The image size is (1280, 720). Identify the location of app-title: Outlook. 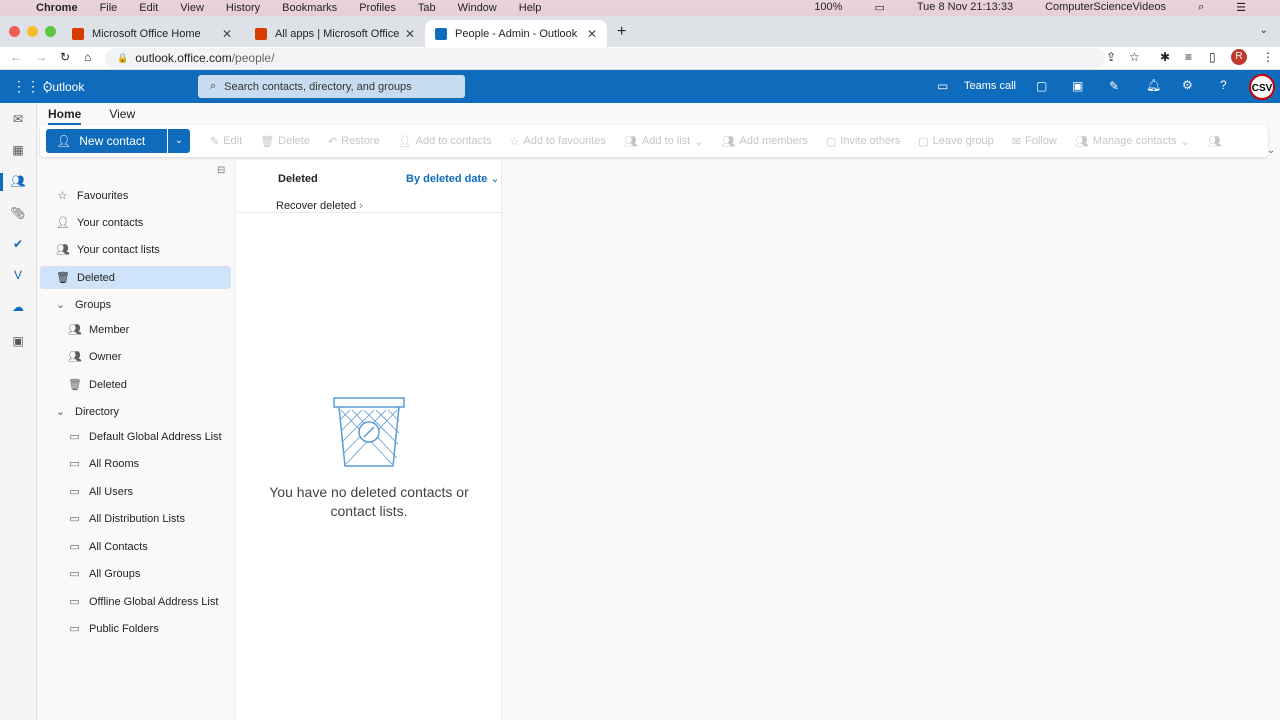
(63, 87).